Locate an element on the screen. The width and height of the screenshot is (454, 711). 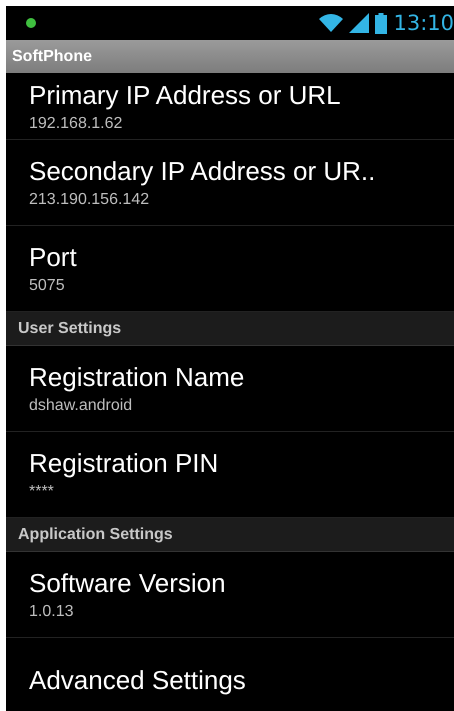
preference-title: Secondary IP Address or UR.. is located at coordinates (202, 171).